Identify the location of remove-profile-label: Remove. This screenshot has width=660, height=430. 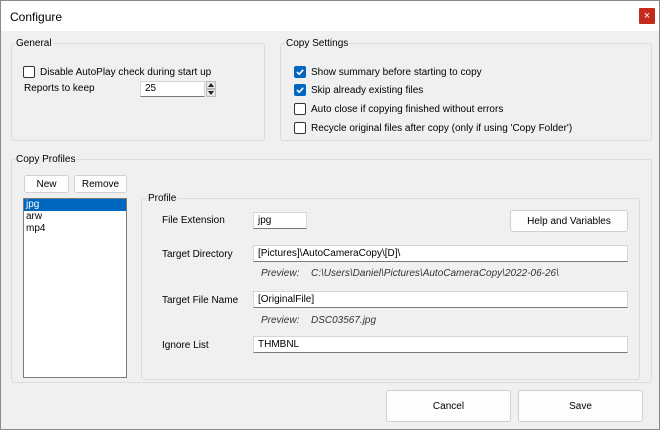
(100, 184).